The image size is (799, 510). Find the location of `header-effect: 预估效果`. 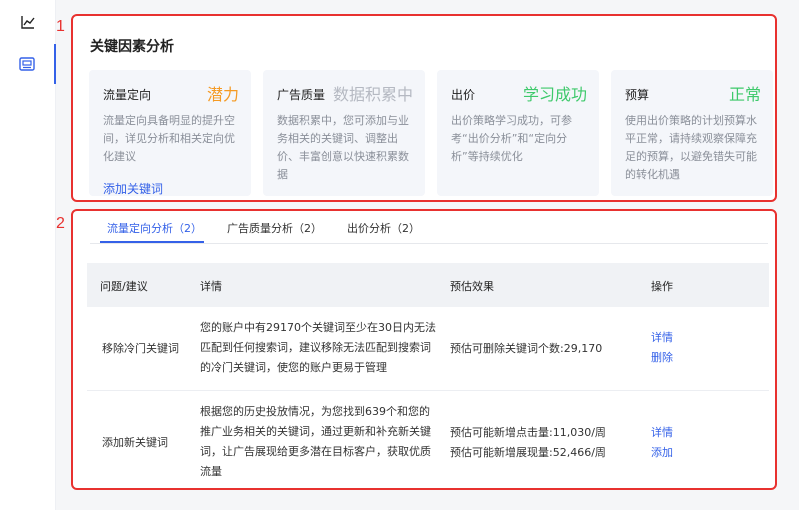

header-effect: 预估效果 is located at coordinates (472, 286).